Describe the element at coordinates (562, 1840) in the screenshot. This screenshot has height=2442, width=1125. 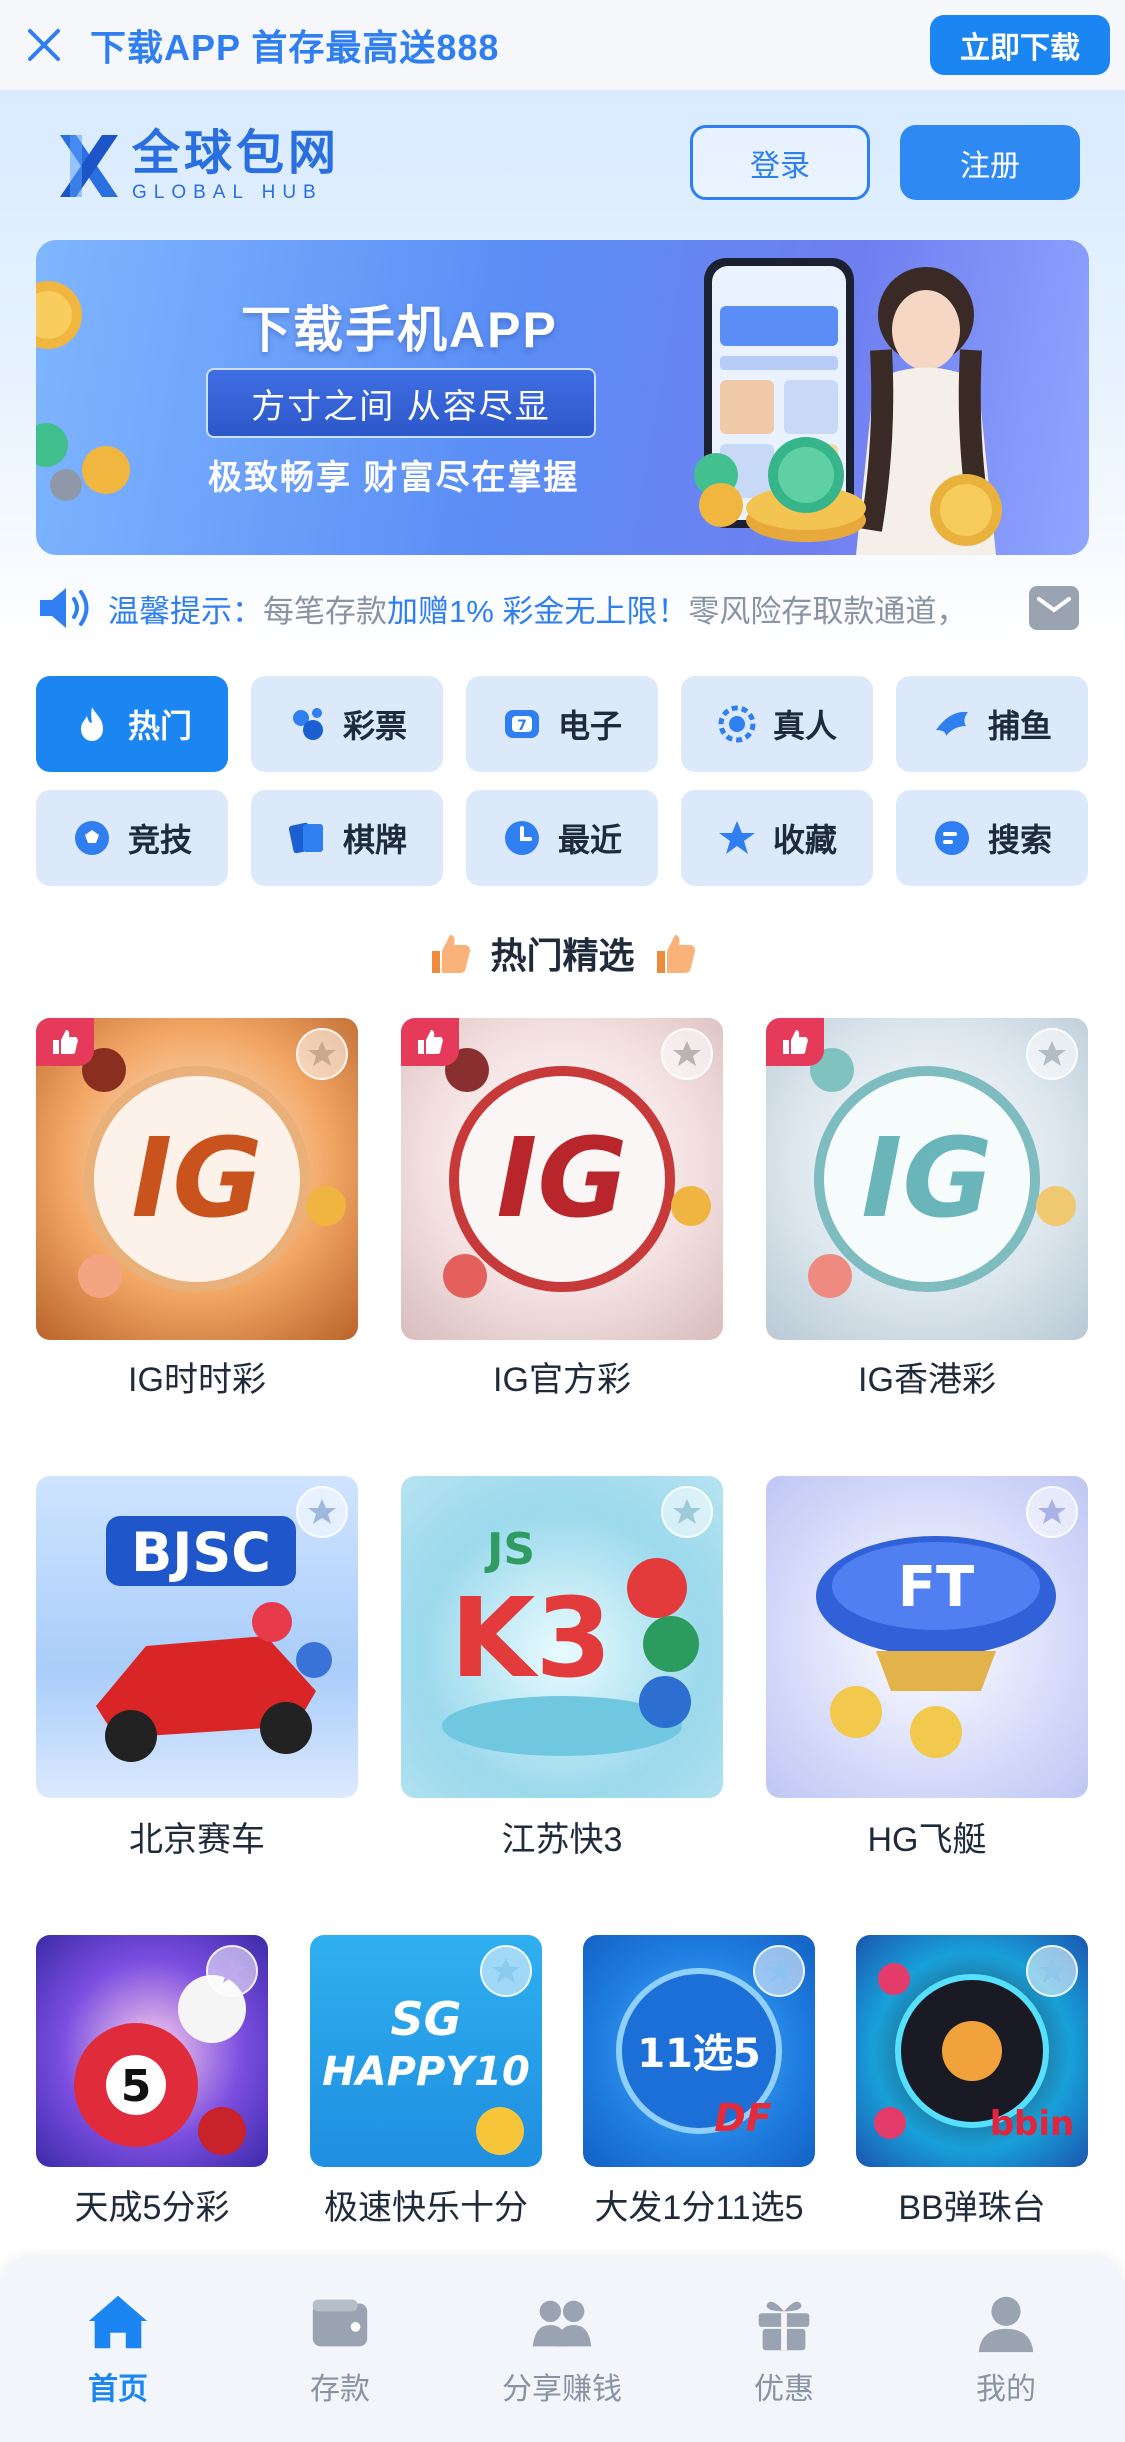
I see `game-label: 江苏快3` at that location.